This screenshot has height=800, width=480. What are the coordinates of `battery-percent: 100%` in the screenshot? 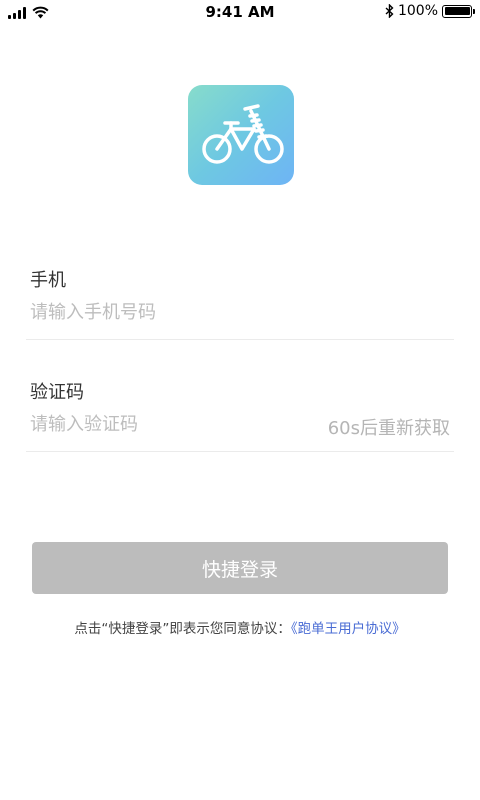 It's located at (417, 11).